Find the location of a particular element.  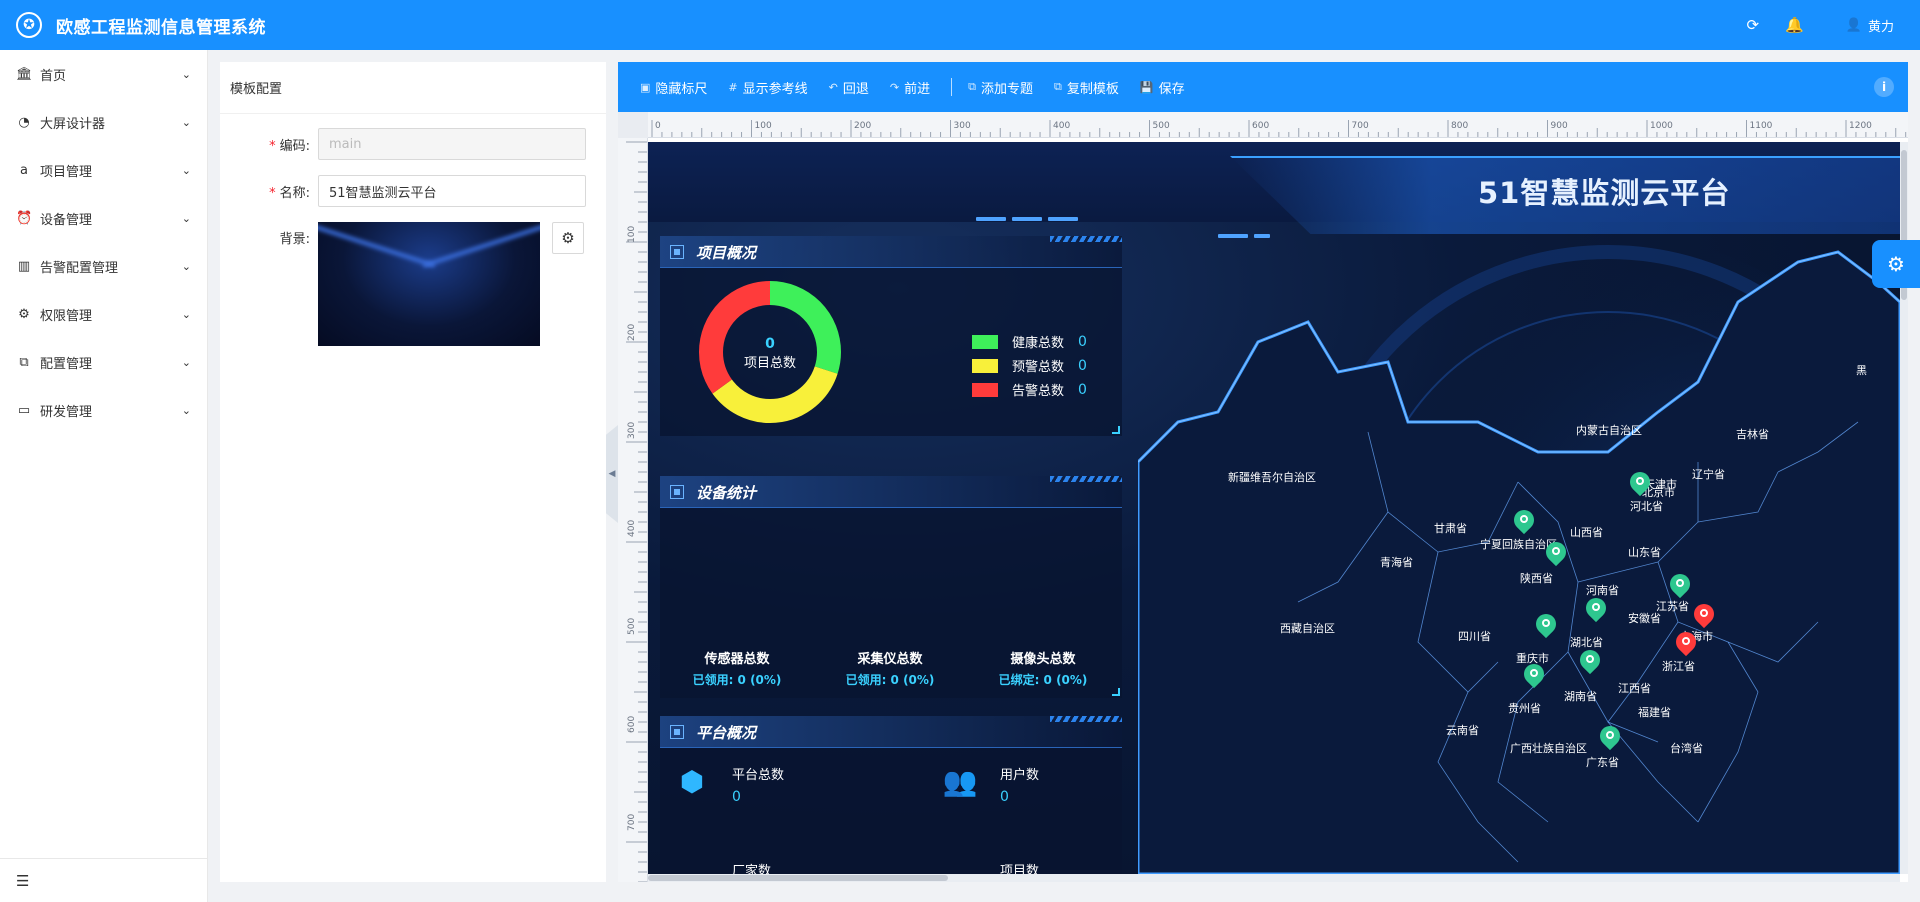

panel-corner is located at coordinates (1116, 430).